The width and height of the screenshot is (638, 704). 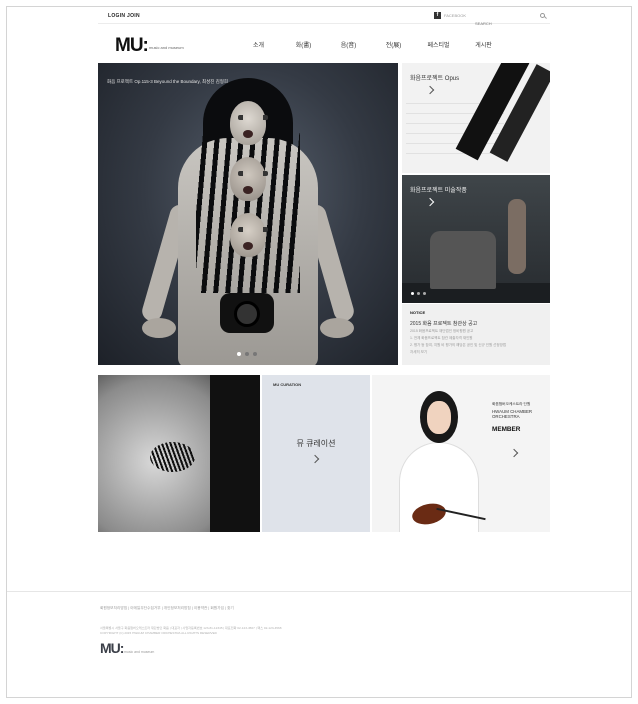 I want to click on nav-item-festival: 페스티벌, so click(x=438, y=46).